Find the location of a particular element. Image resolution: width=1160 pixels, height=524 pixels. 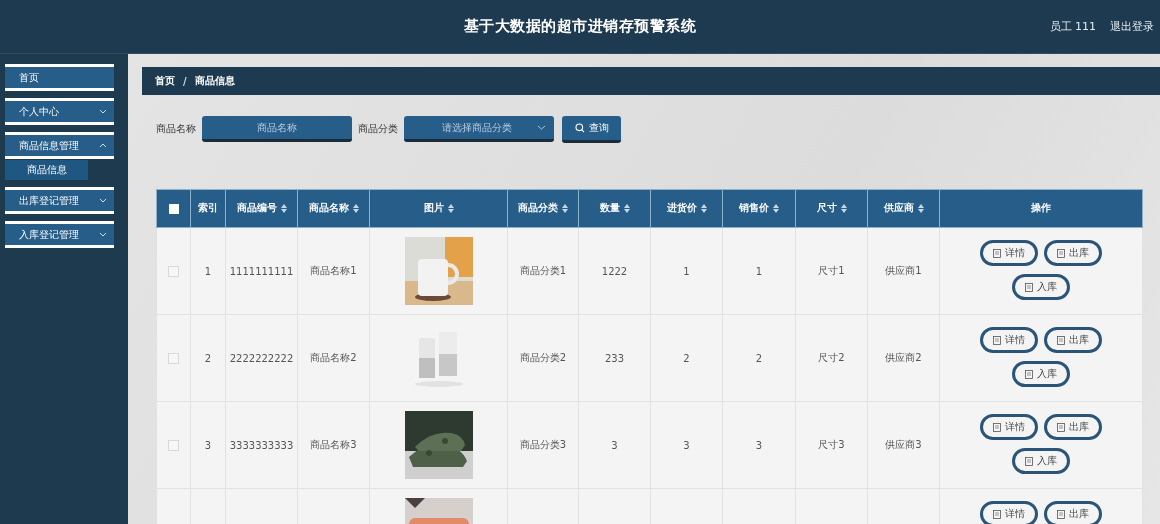

search-icon is located at coordinates (579, 127).